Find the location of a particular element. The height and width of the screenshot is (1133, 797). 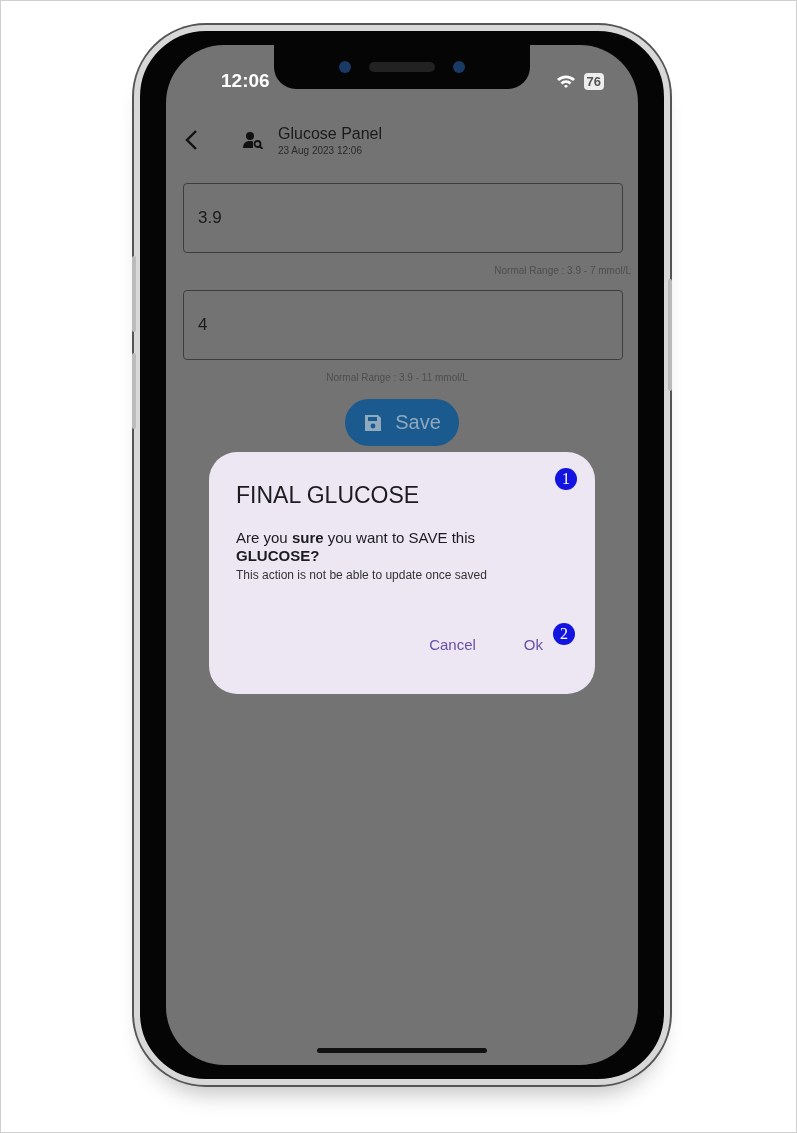

person-search-icon is located at coordinates (253, 140).